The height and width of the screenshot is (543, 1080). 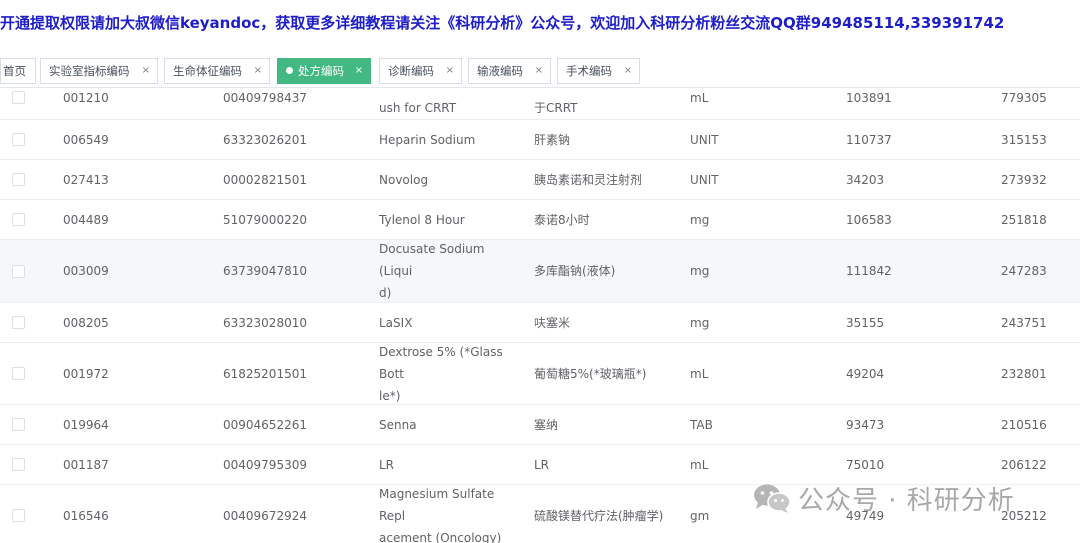 I want to click on cell-ndc-text: 00409798437, so click(x=265, y=97).